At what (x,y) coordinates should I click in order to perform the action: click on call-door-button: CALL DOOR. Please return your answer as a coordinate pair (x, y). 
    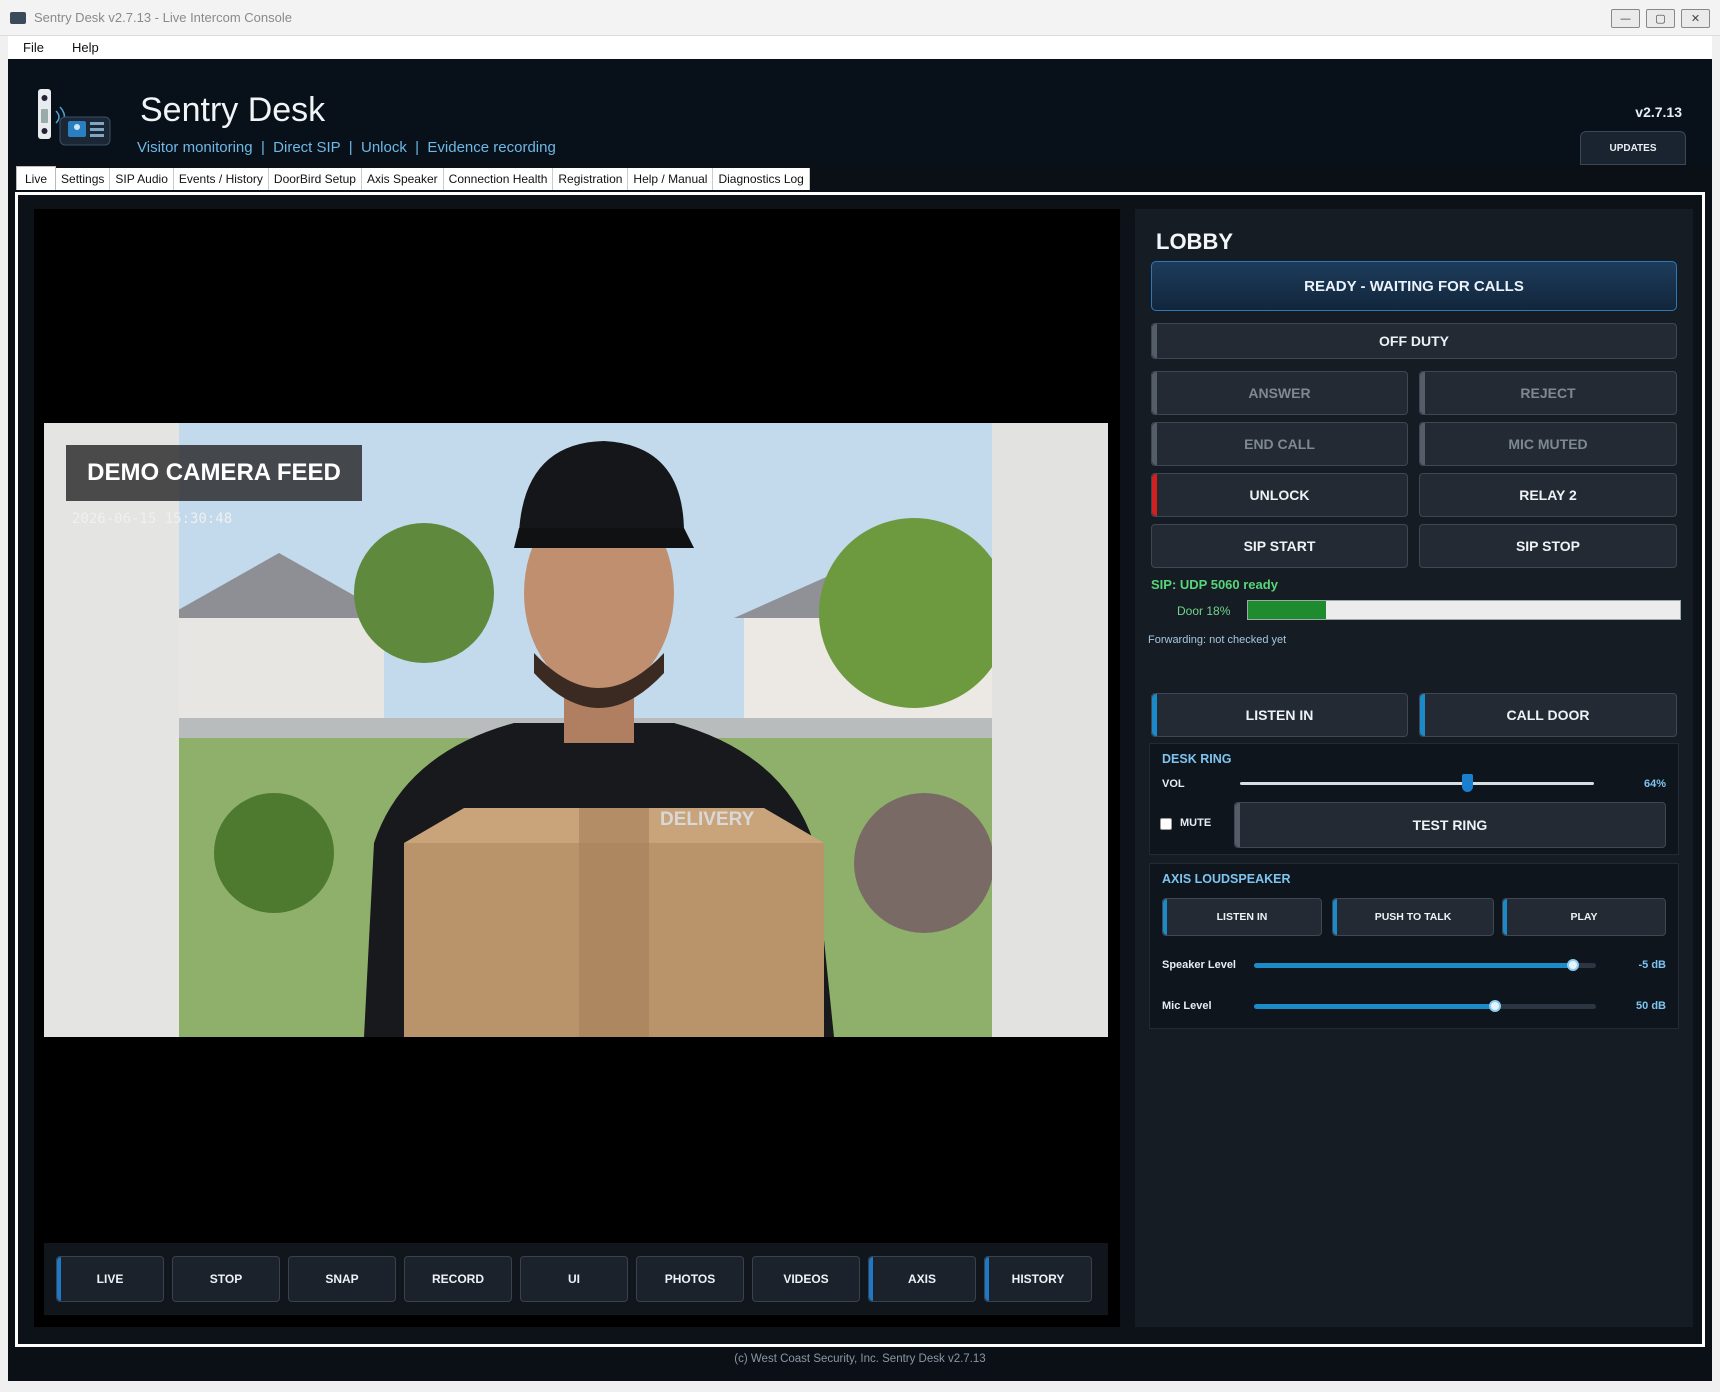
    Looking at the image, I should click on (1548, 715).